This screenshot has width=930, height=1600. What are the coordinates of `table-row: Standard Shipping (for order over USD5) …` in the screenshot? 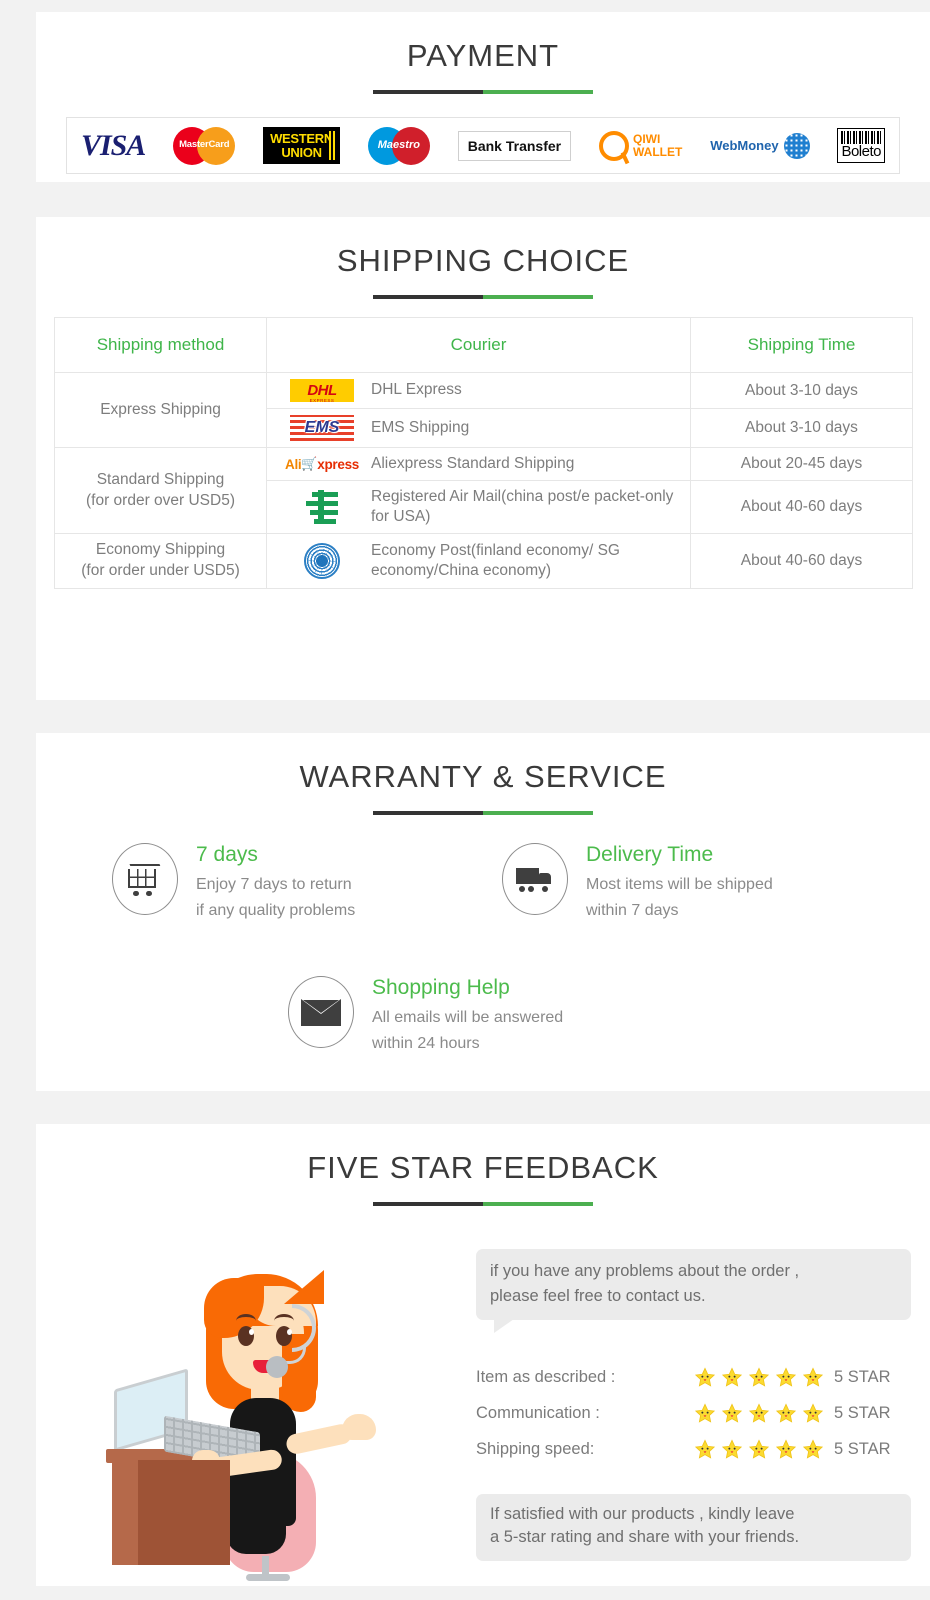 It's located at (483, 490).